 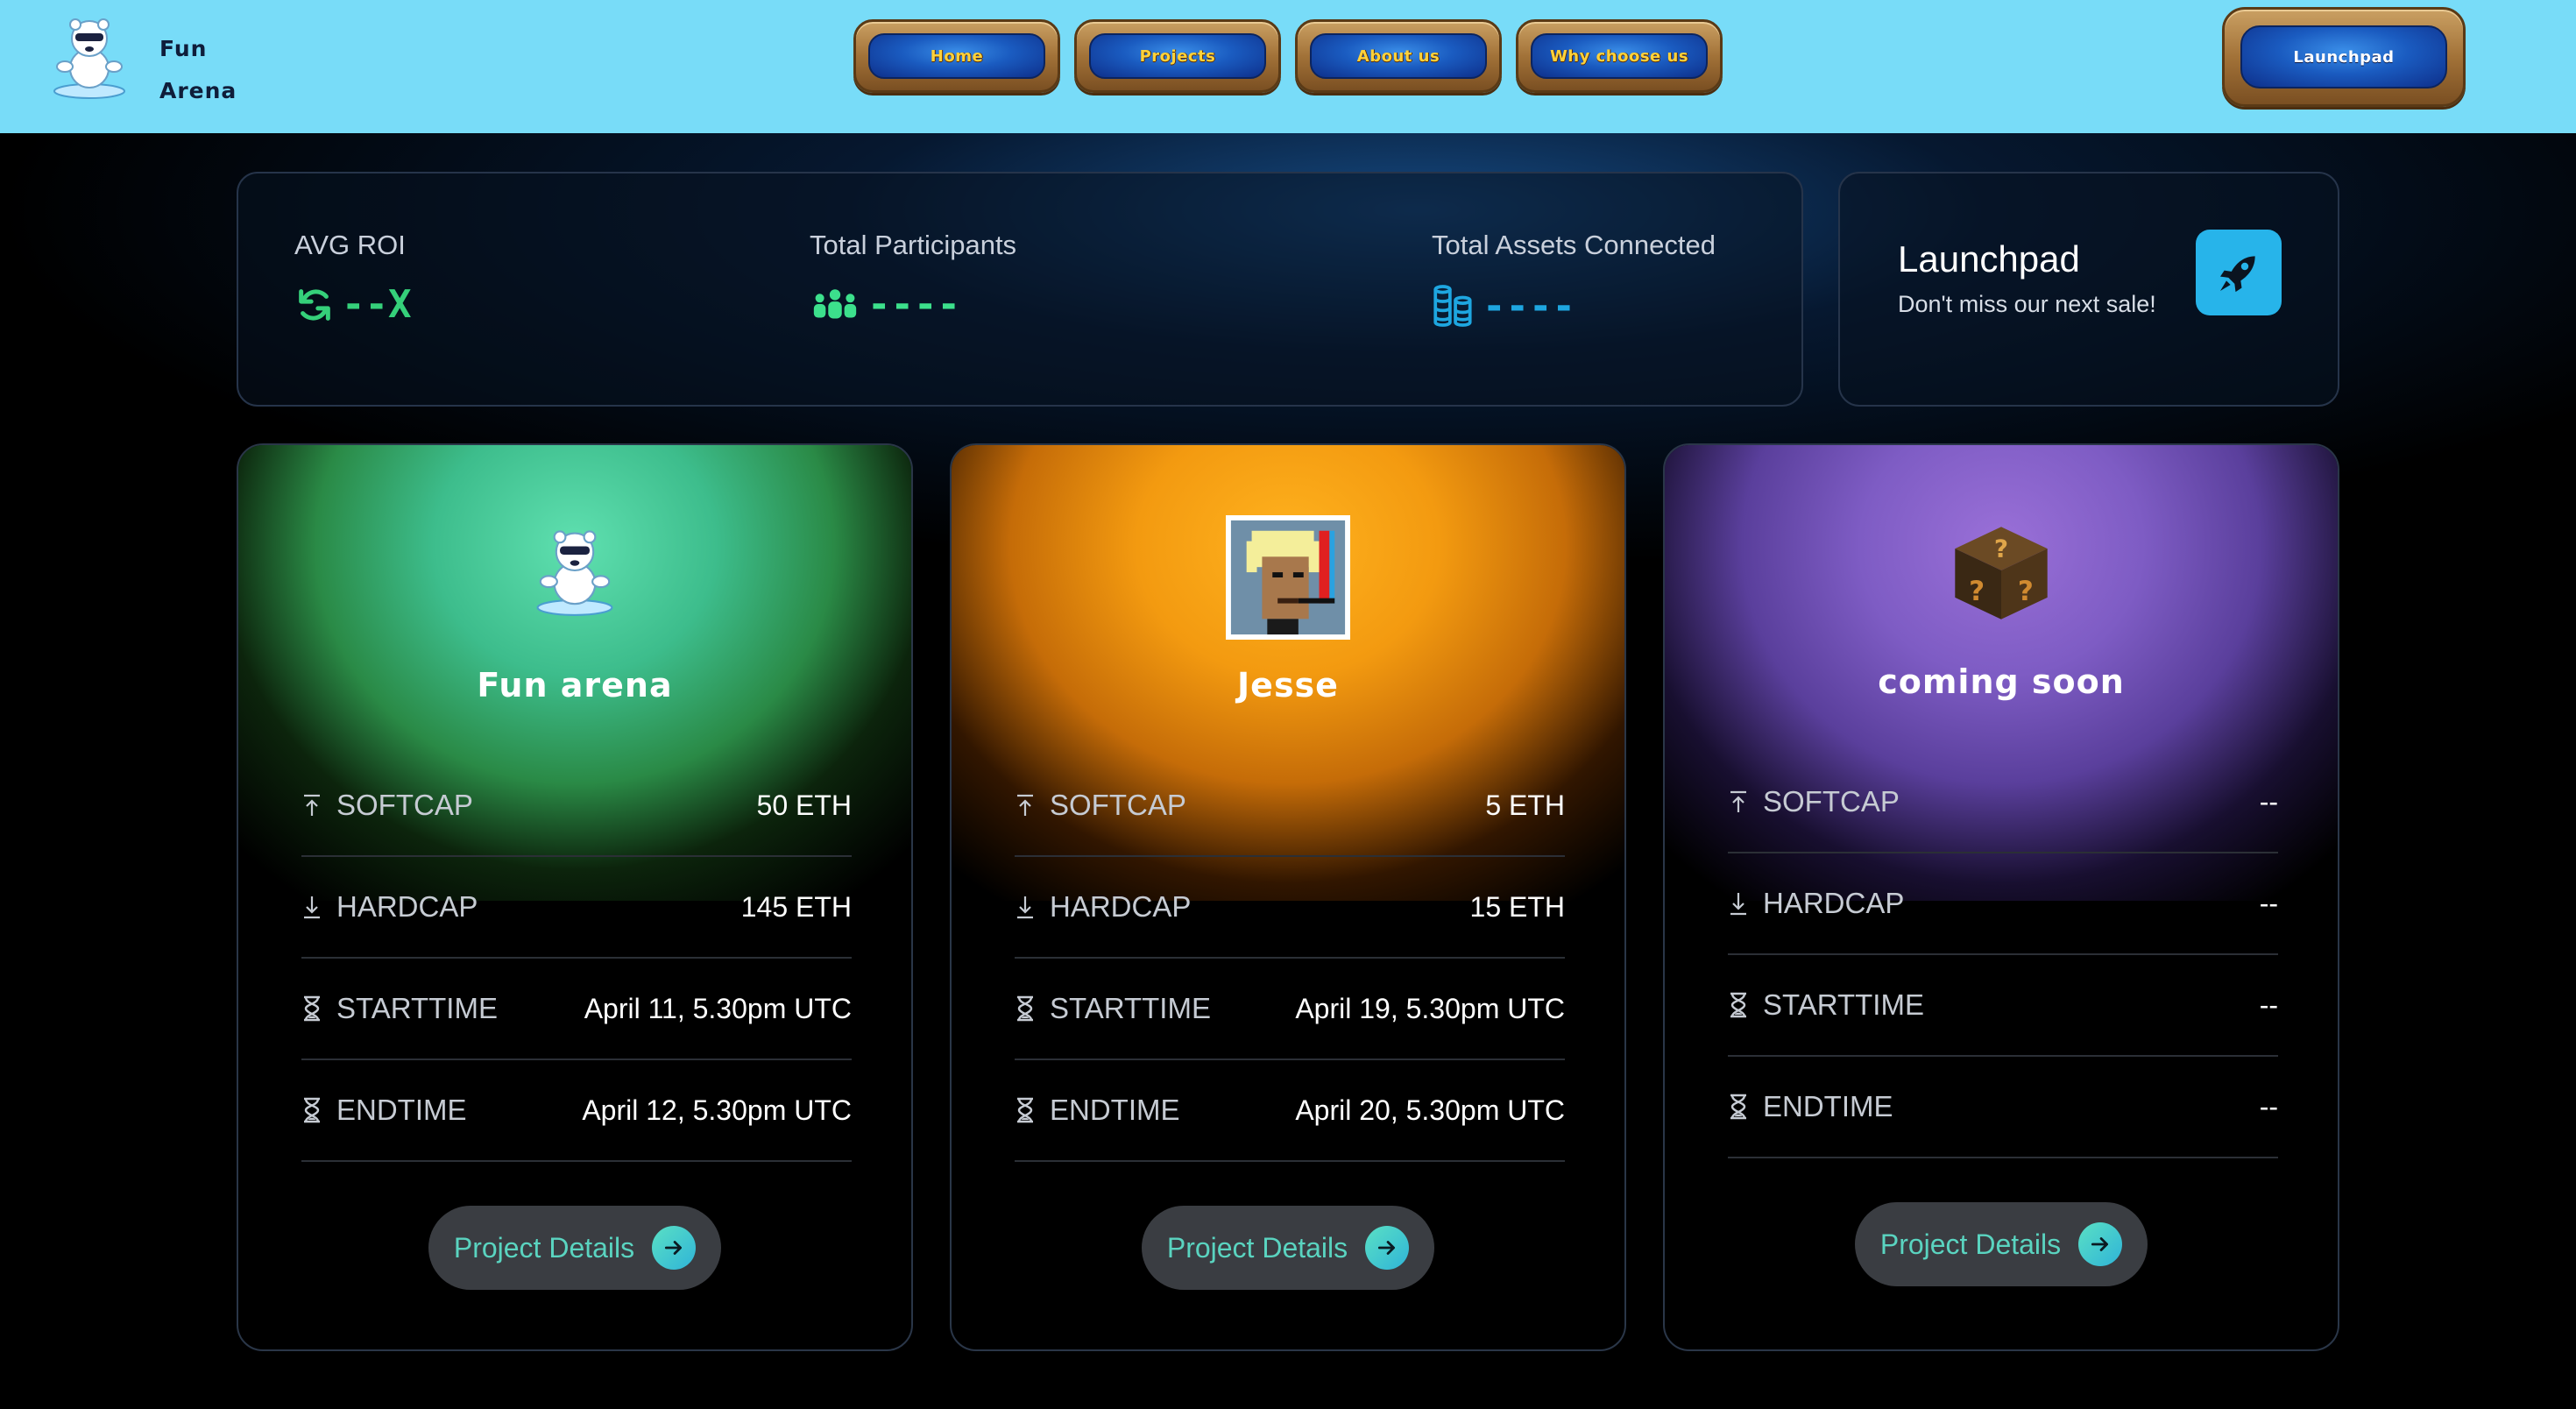 I want to click on softcap-value: 5 ETH, so click(x=1525, y=805).